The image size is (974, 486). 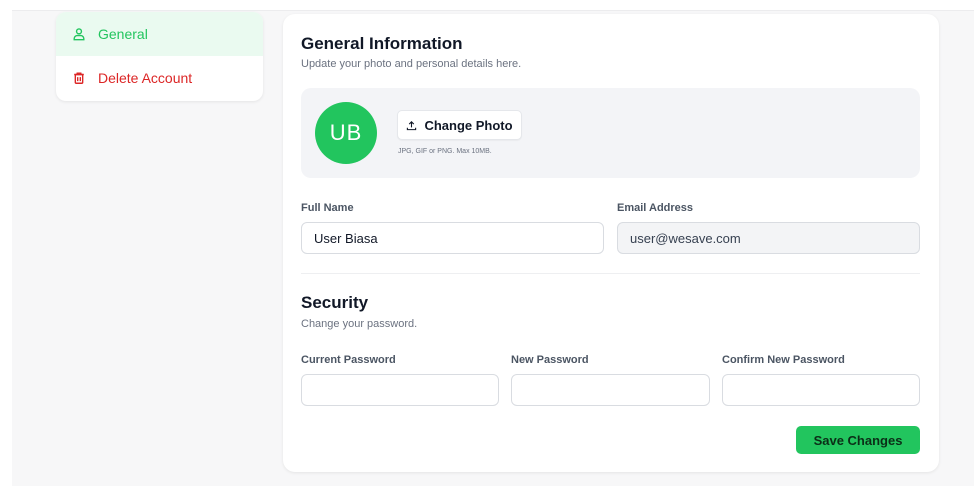 What do you see at coordinates (346, 133) in the screenshot?
I see `avatar: UB` at bounding box center [346, 133].